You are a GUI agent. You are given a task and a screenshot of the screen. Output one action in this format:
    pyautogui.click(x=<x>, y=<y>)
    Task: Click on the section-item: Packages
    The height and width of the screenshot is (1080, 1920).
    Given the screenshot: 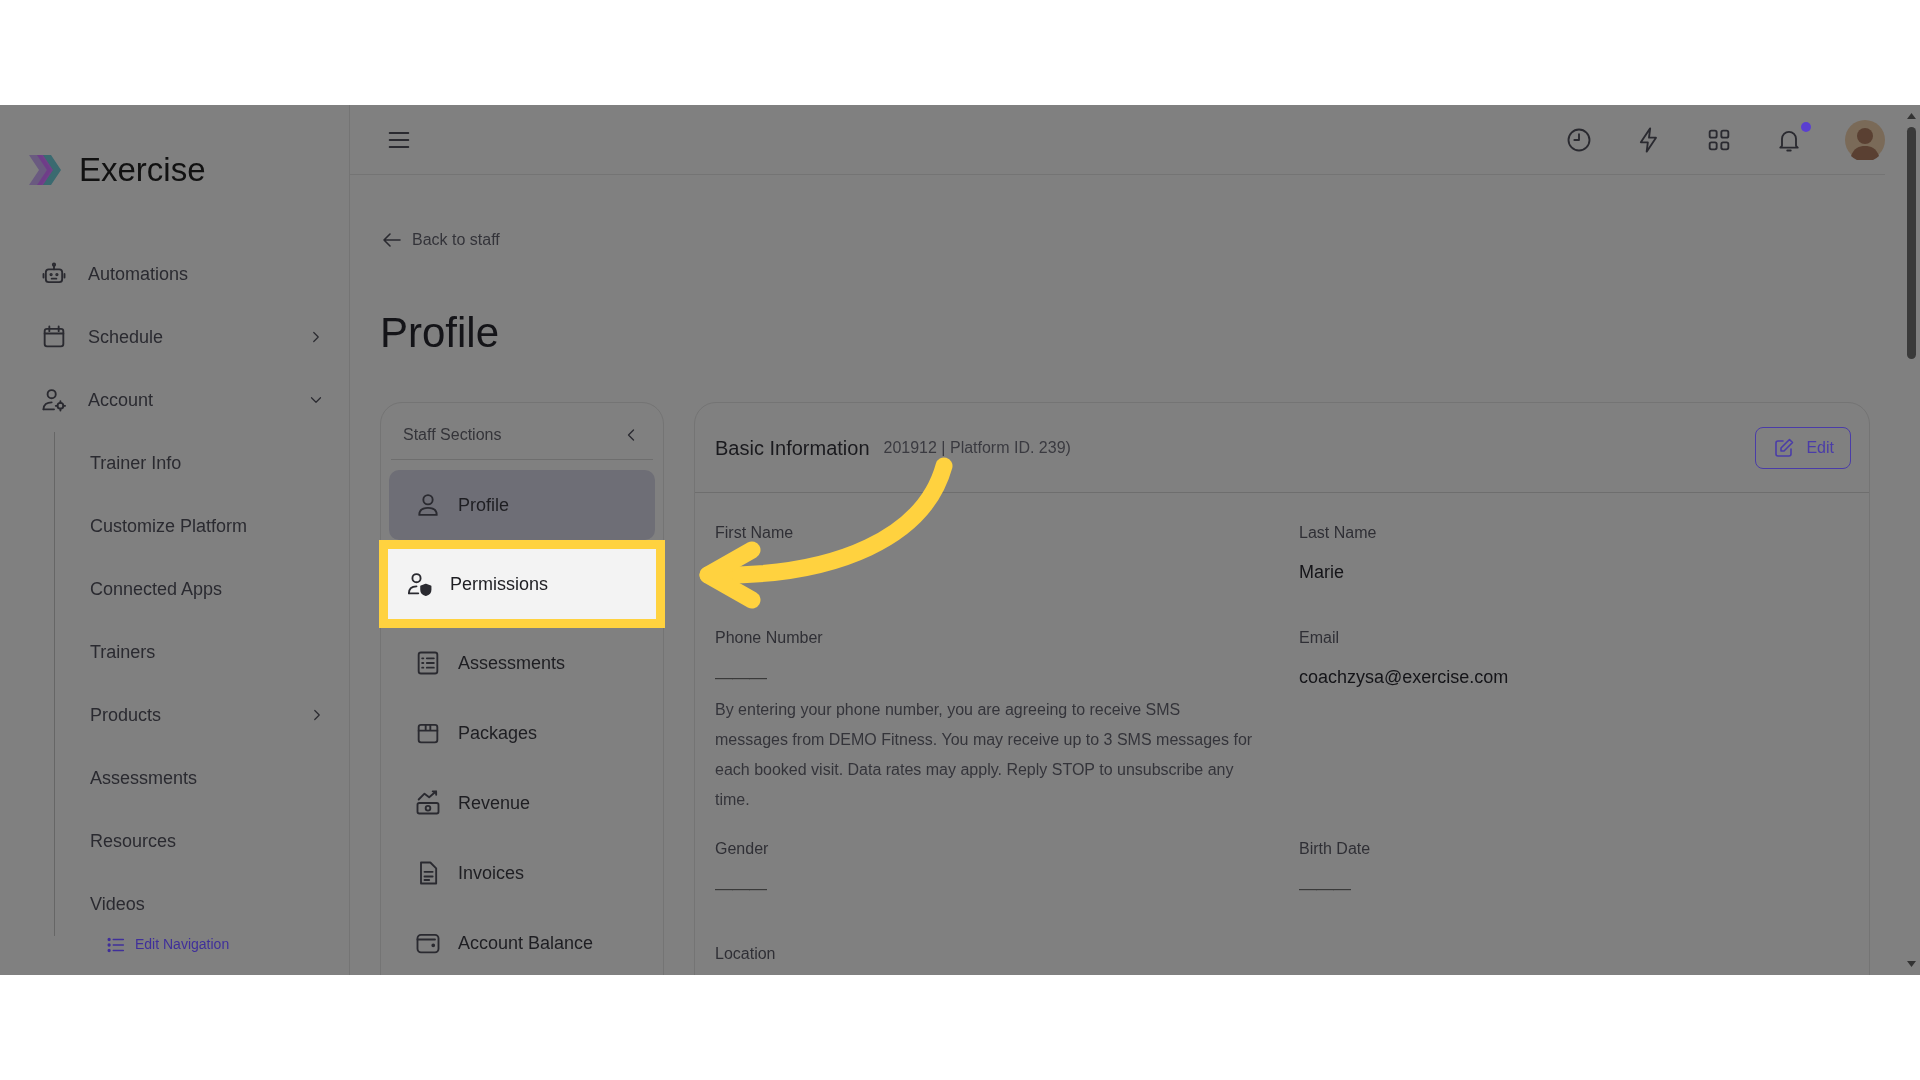 What is the action you would take?
    pyautogui.click(x=522, y=733)
    